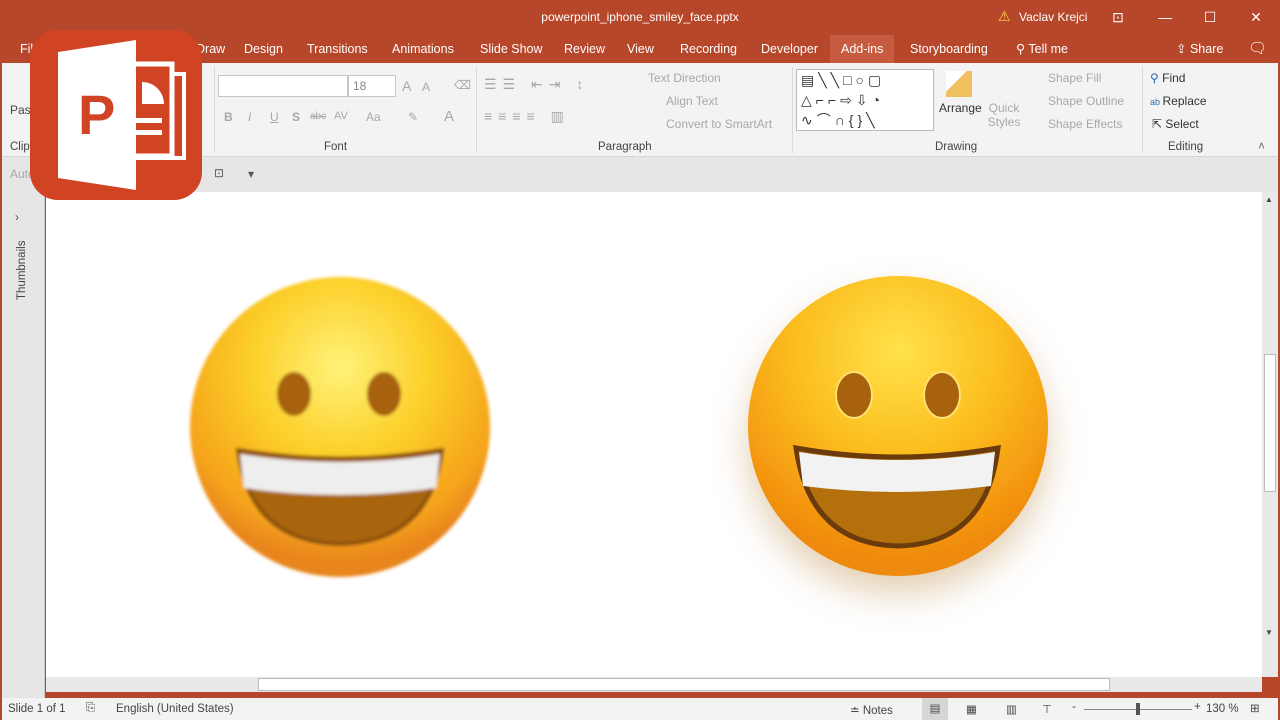 The height and width of the screenshot is (720, 1280). Describe the element at coordinates (122, 115) in the screenshot. I see `powerpoint-logo-icon: P` at that location.